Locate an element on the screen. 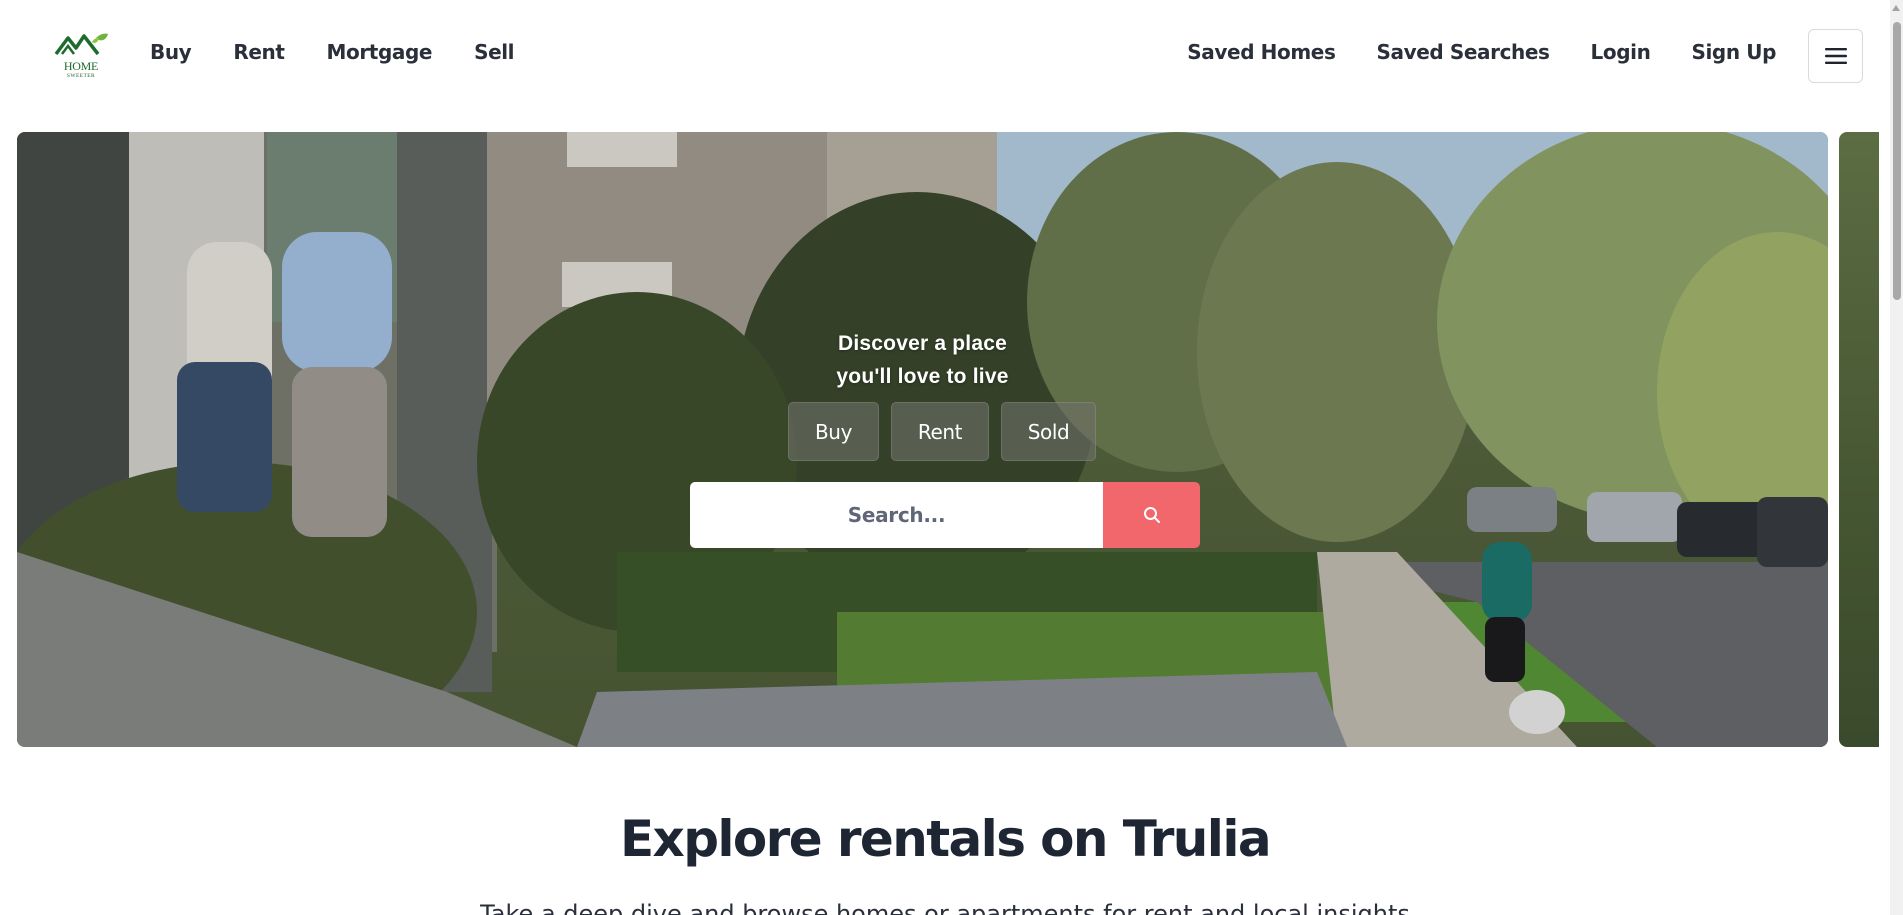 Image resolution: width=1903 pixels, height=915 pixels. nav-buy: Buy is located at coordinates (171, 52).